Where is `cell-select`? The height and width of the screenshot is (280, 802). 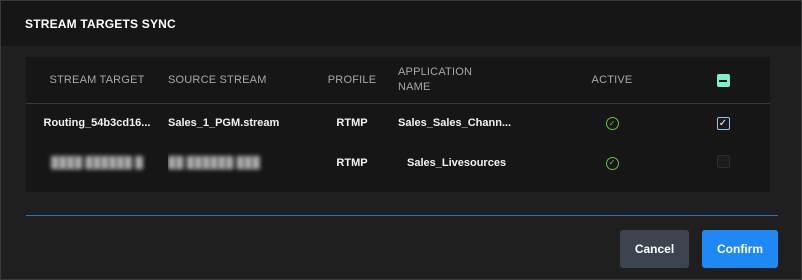 cell-select is located at coordinates (723, 163).